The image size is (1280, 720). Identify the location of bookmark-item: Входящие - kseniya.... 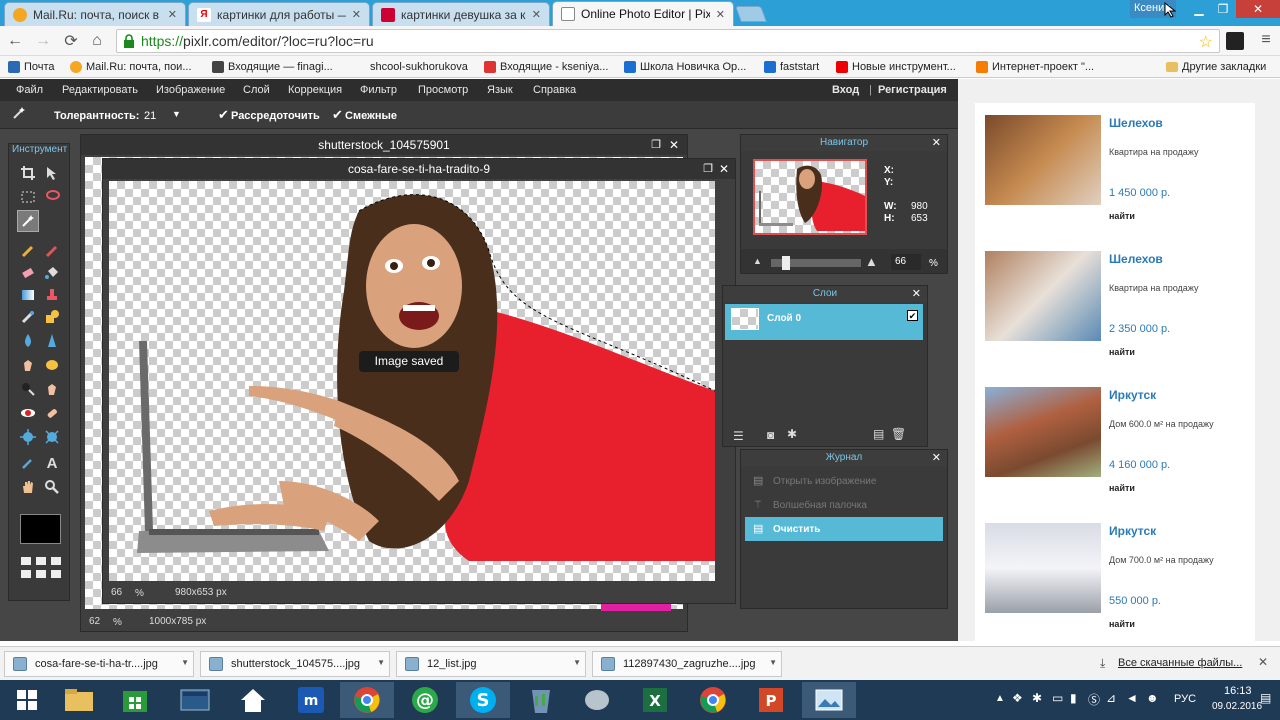
(546, 67).